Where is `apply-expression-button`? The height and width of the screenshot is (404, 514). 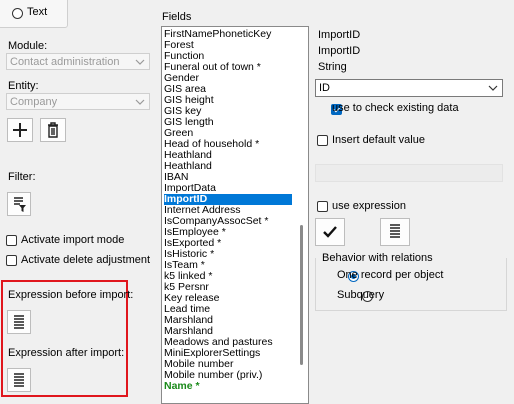
apply-expression-button is located at coordinates (330, 232).